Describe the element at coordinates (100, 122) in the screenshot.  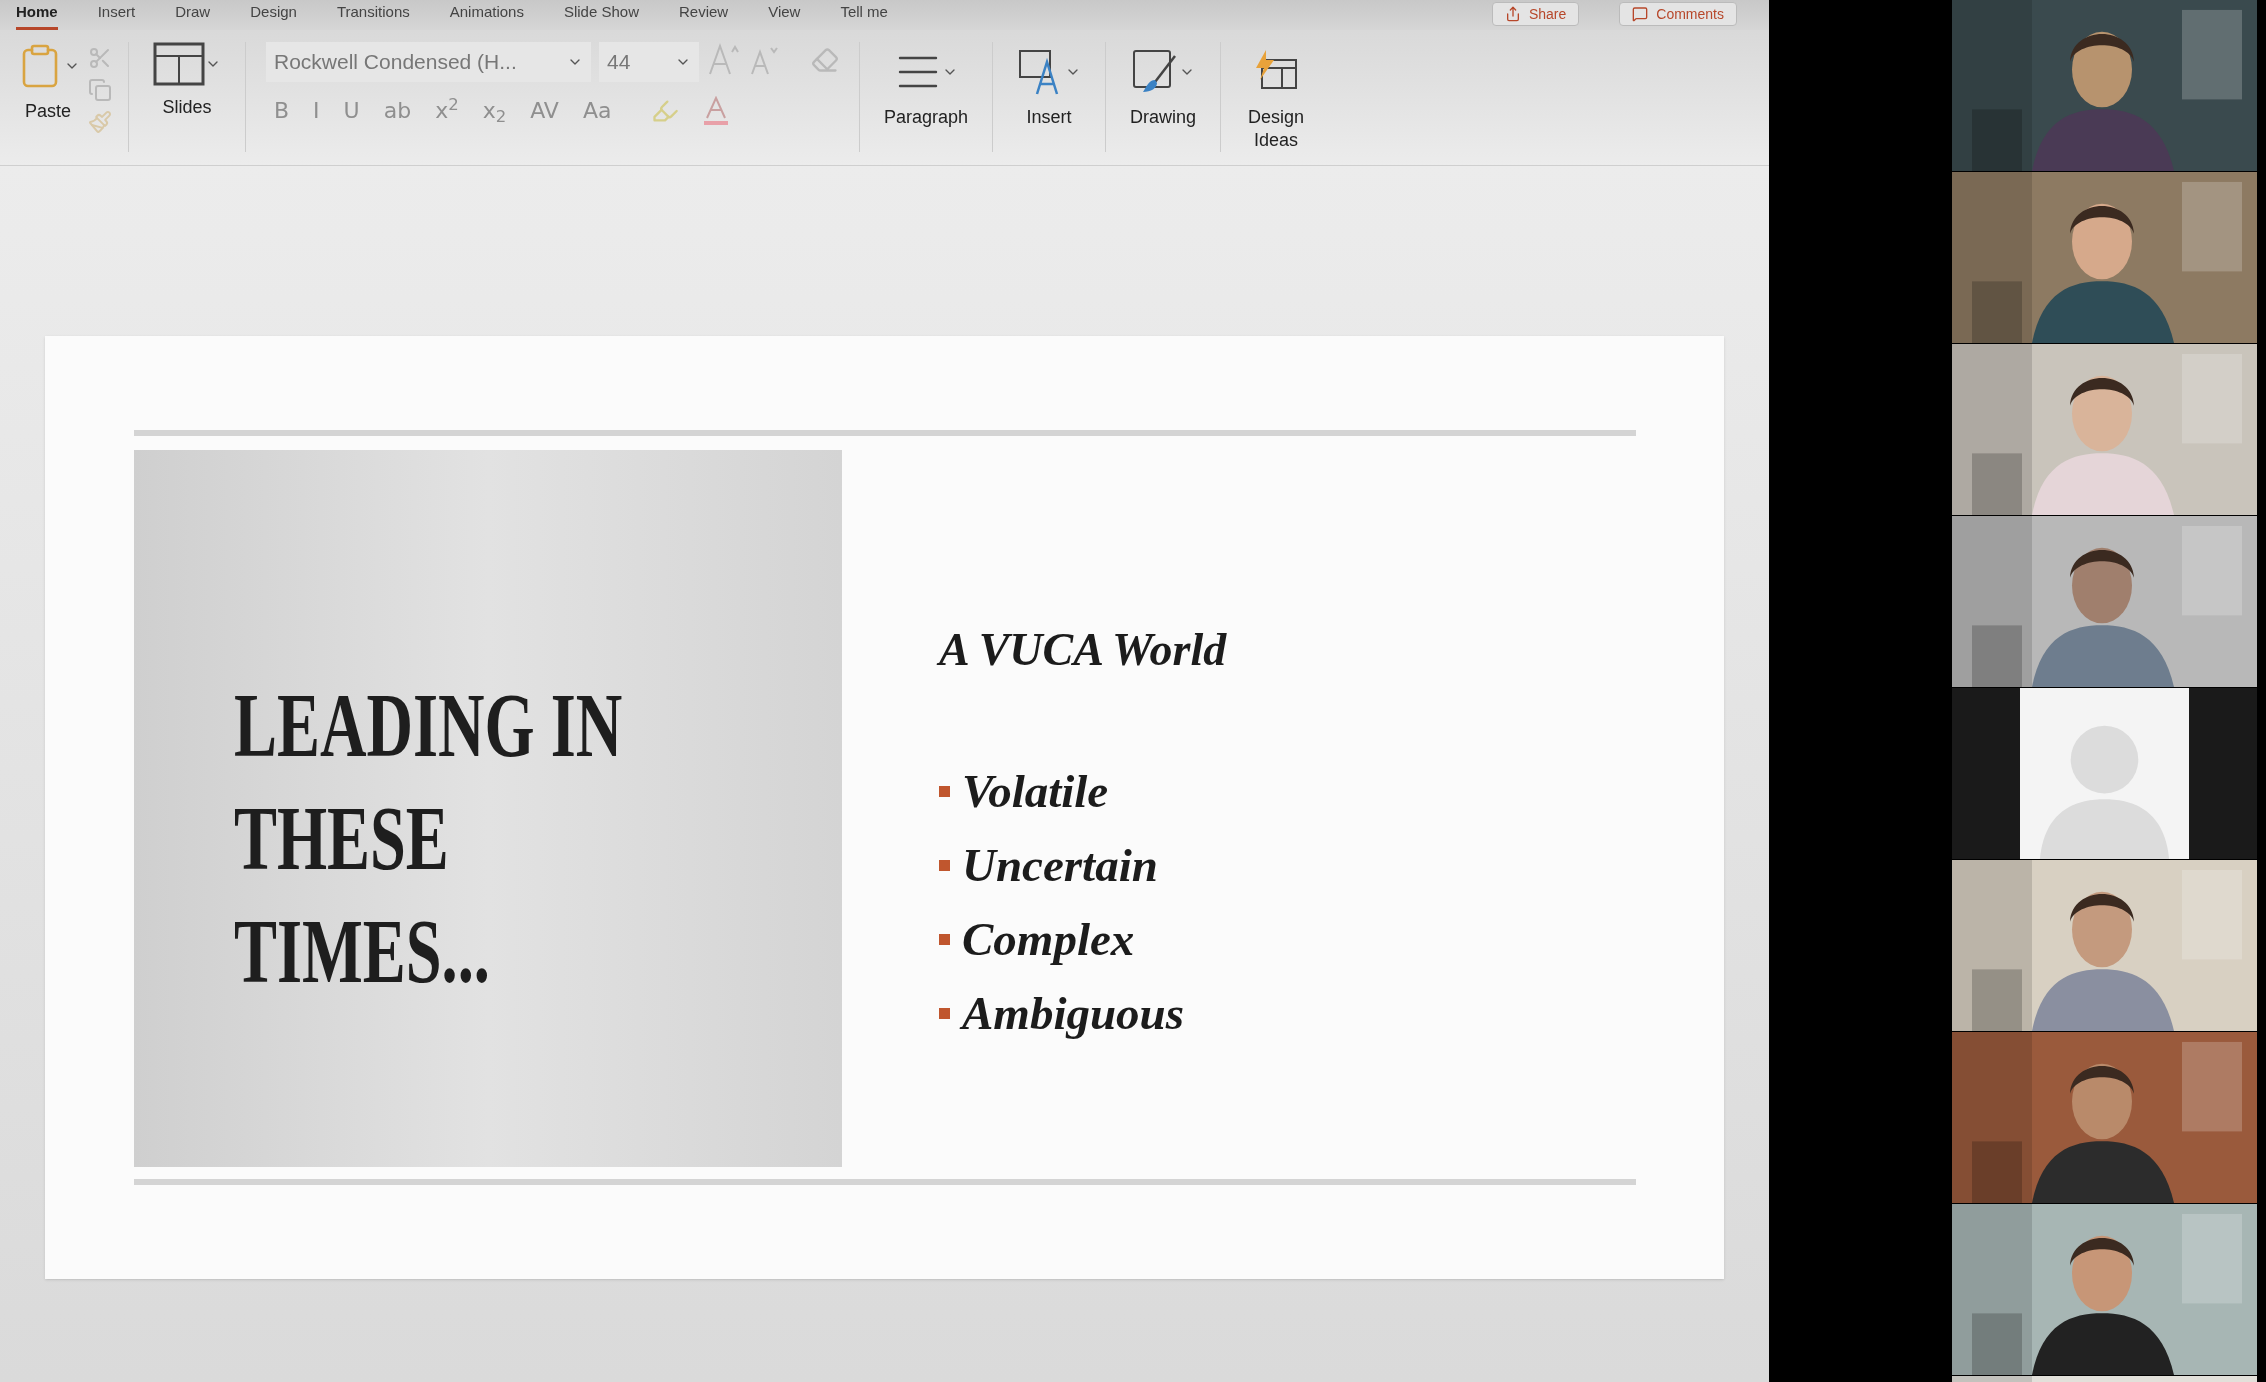
I see `paintbrush-icon` at that location.